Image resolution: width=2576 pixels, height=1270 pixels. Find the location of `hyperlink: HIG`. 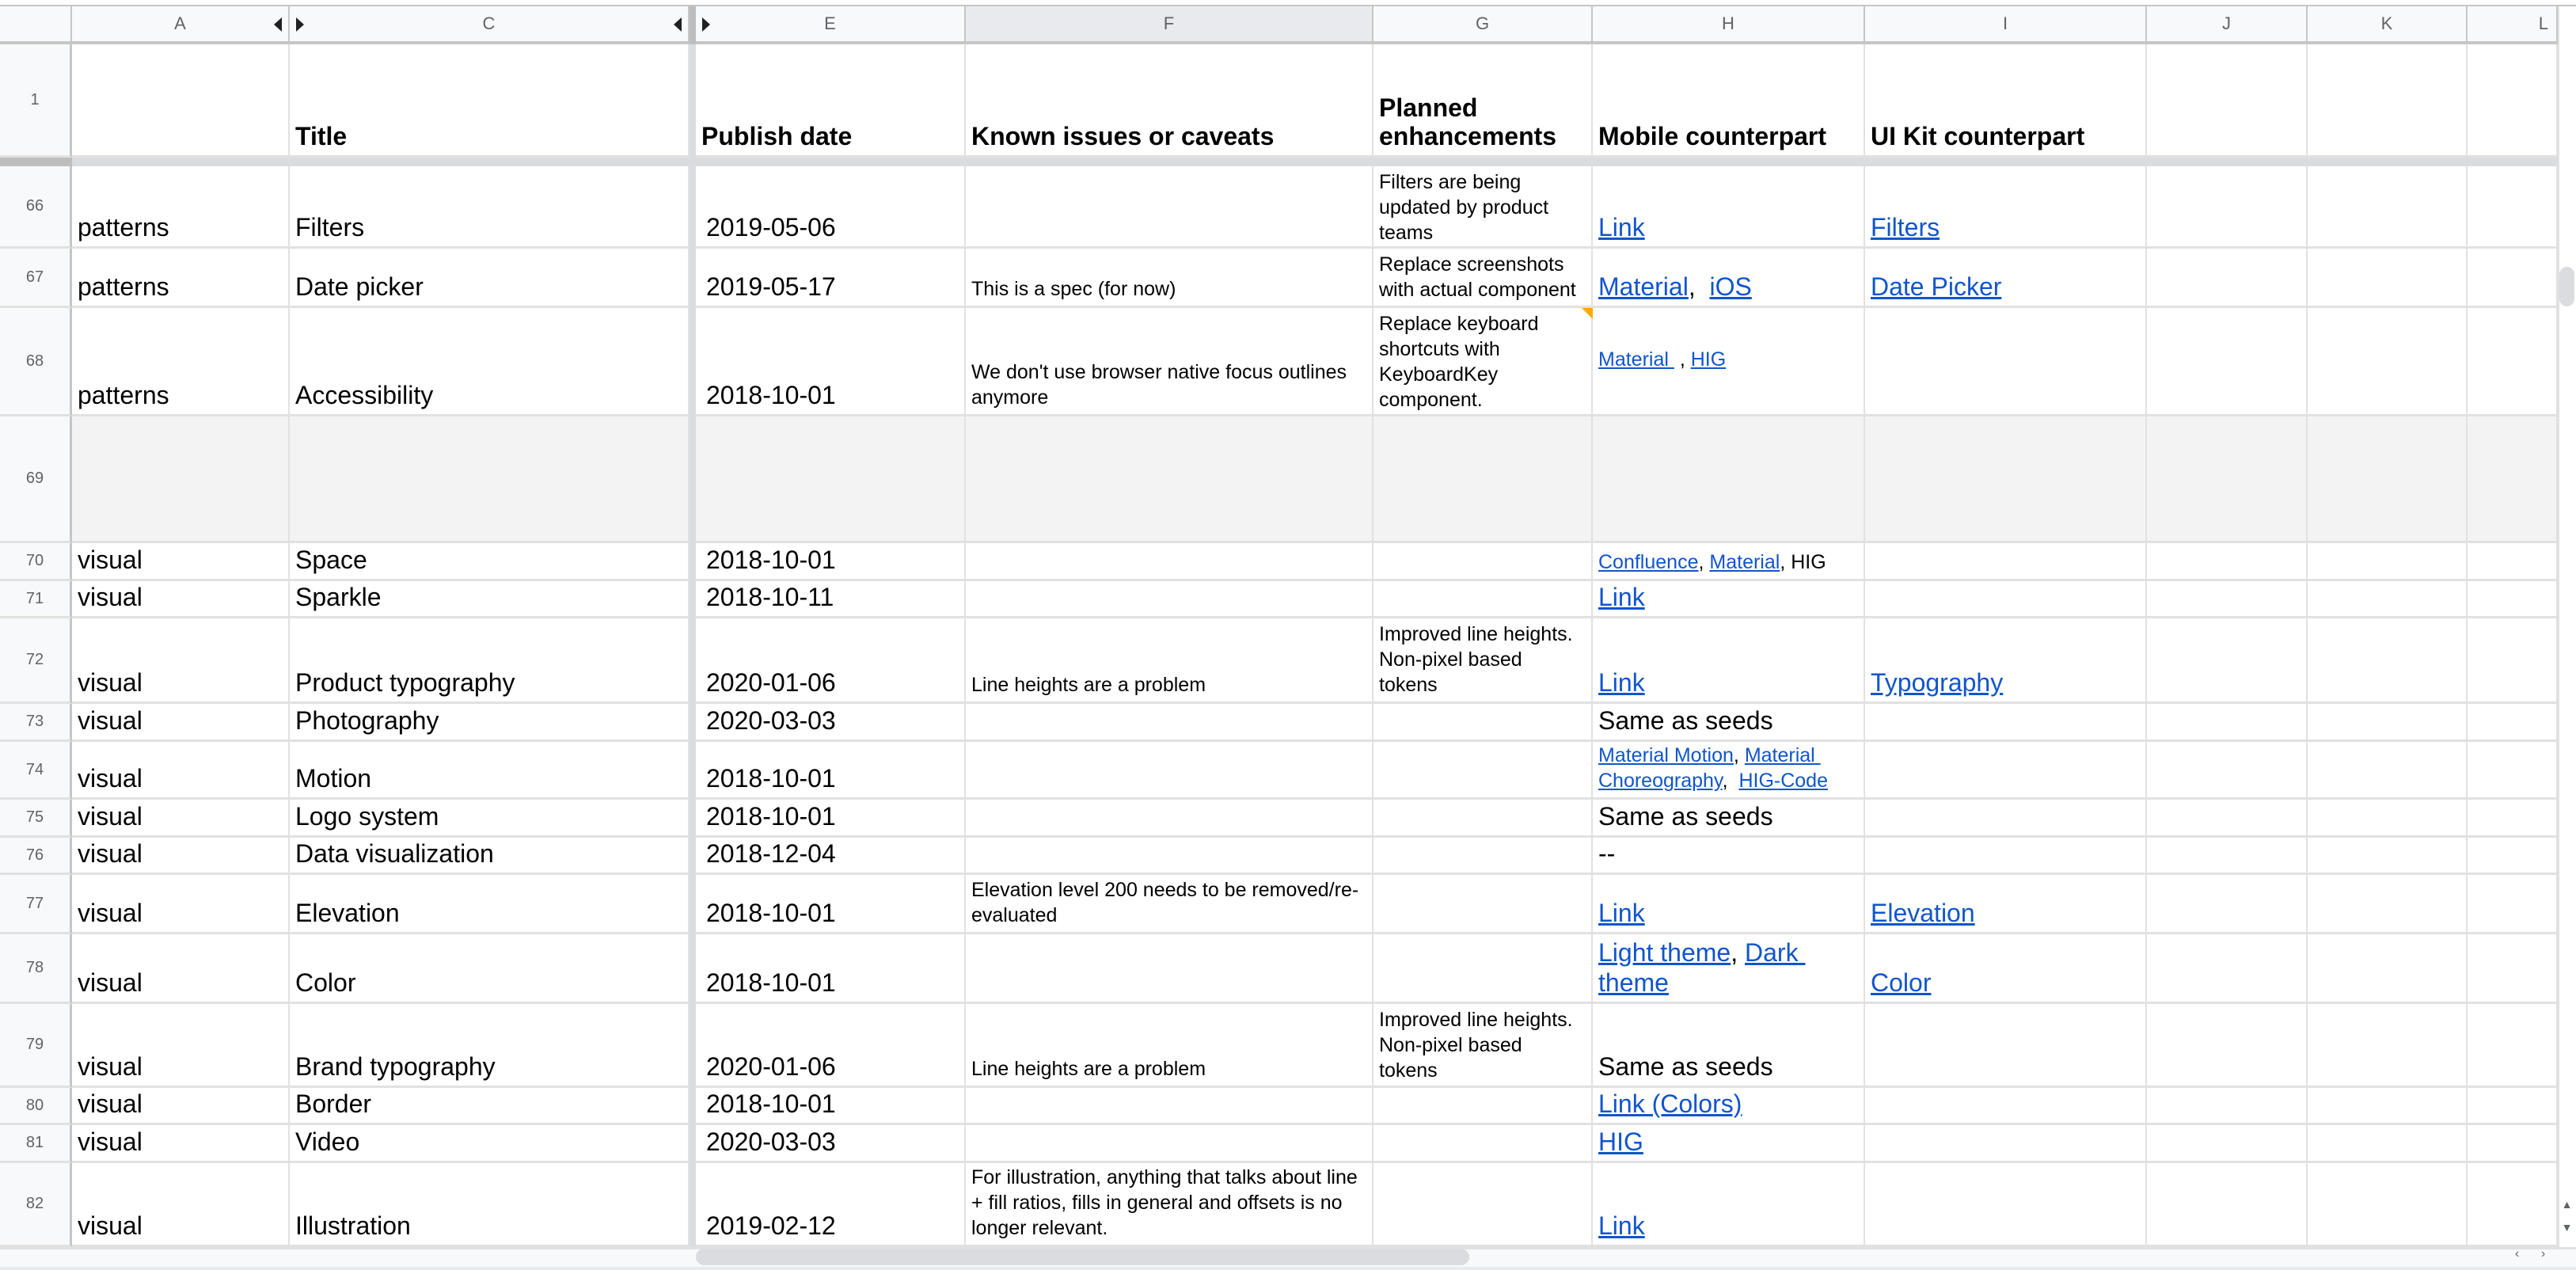

hyperlink: HIG is located at coordinates (1620, 1141).